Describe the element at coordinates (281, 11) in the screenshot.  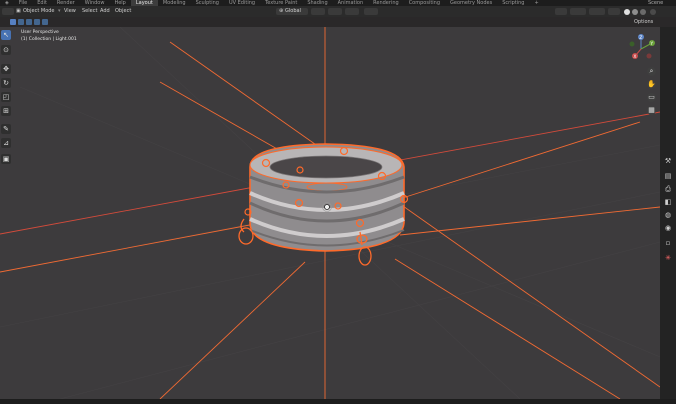
I see `orientation-globe-icon: ⊕` at that location.